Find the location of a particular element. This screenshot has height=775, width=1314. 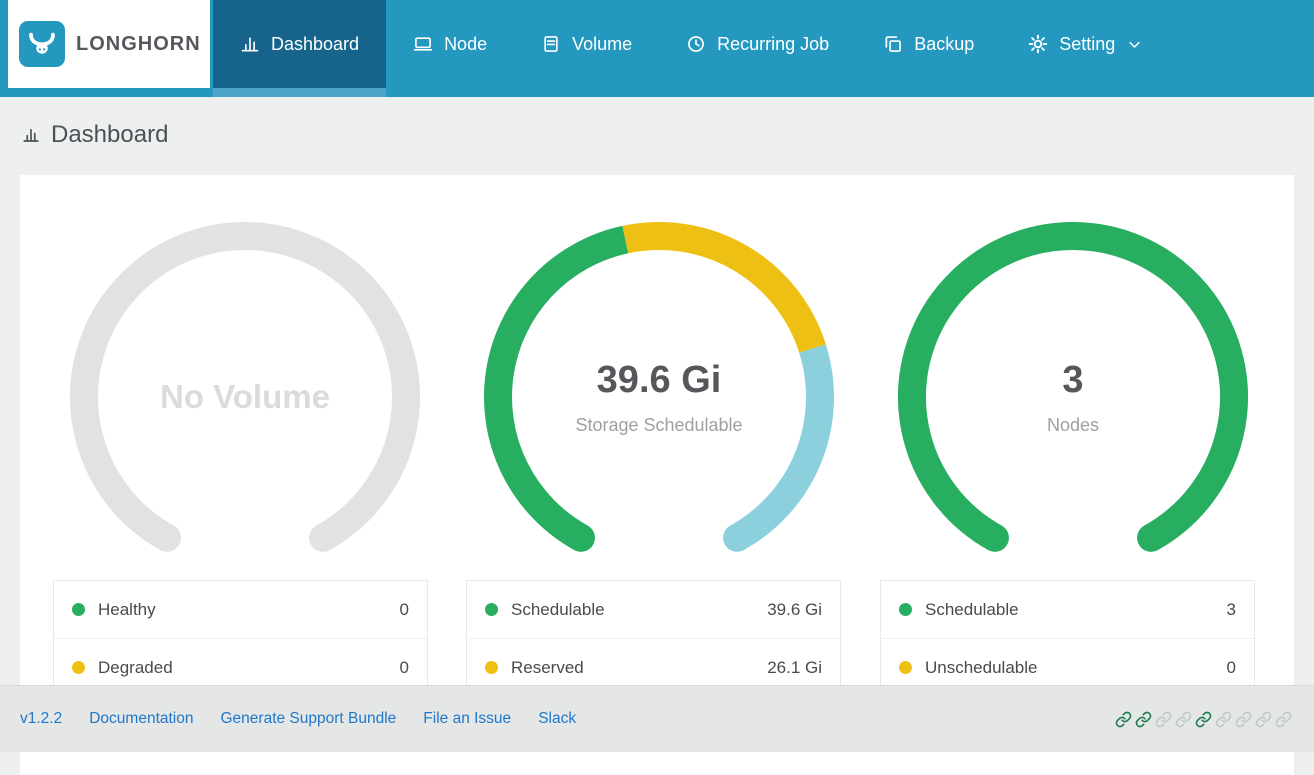

longhorn-logo: LONGHORN is located at coordinates (109, 44).